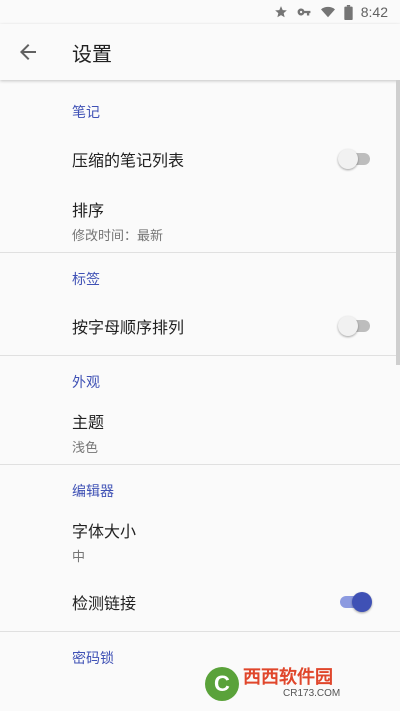 Image resolution: width=400 pixels, height=711 pixels. I want to click on wifi-icon, so click(328, 12).